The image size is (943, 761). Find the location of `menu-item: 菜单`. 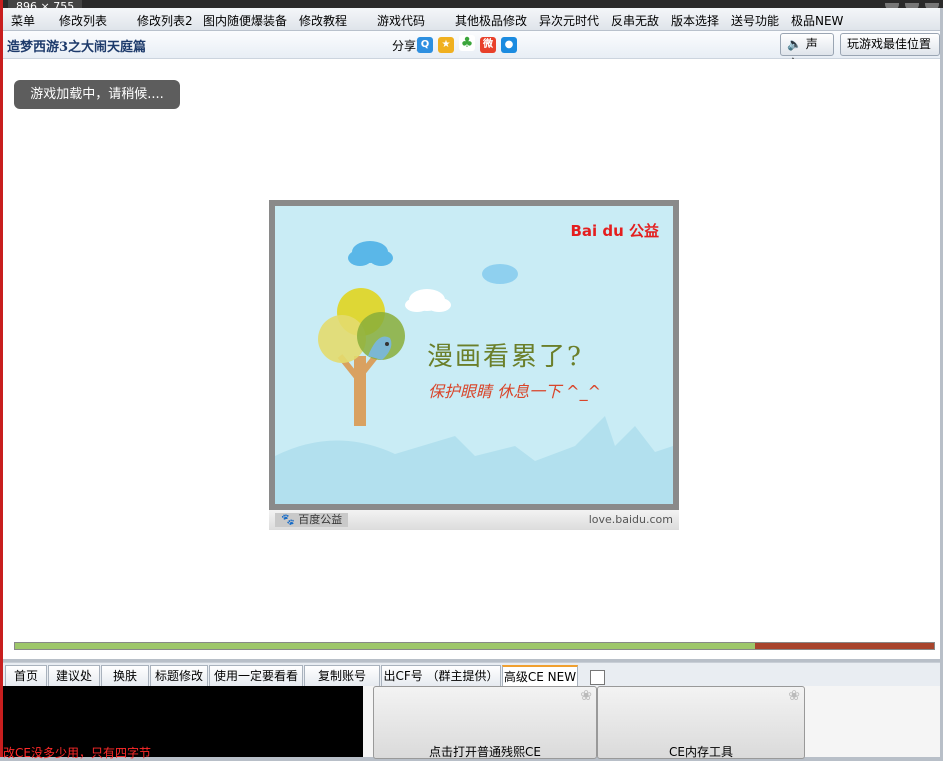

menu-item: 菜单 is located at coordinates (23, 20).